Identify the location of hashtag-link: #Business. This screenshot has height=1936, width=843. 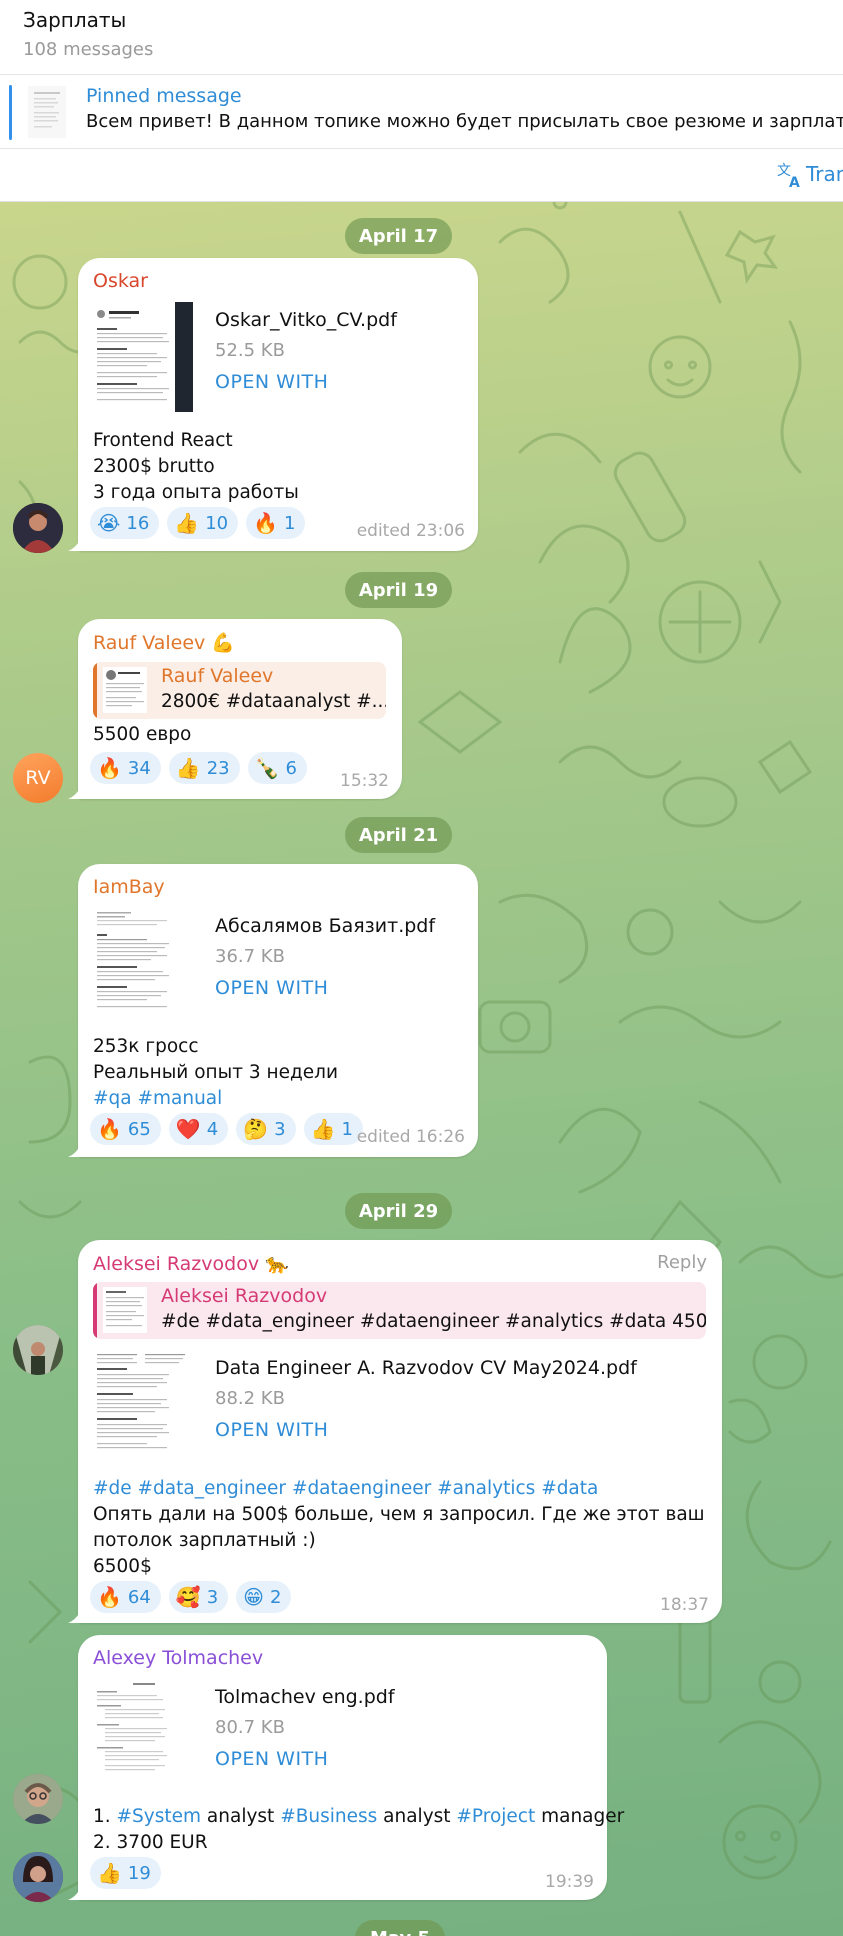
(328, 1816).